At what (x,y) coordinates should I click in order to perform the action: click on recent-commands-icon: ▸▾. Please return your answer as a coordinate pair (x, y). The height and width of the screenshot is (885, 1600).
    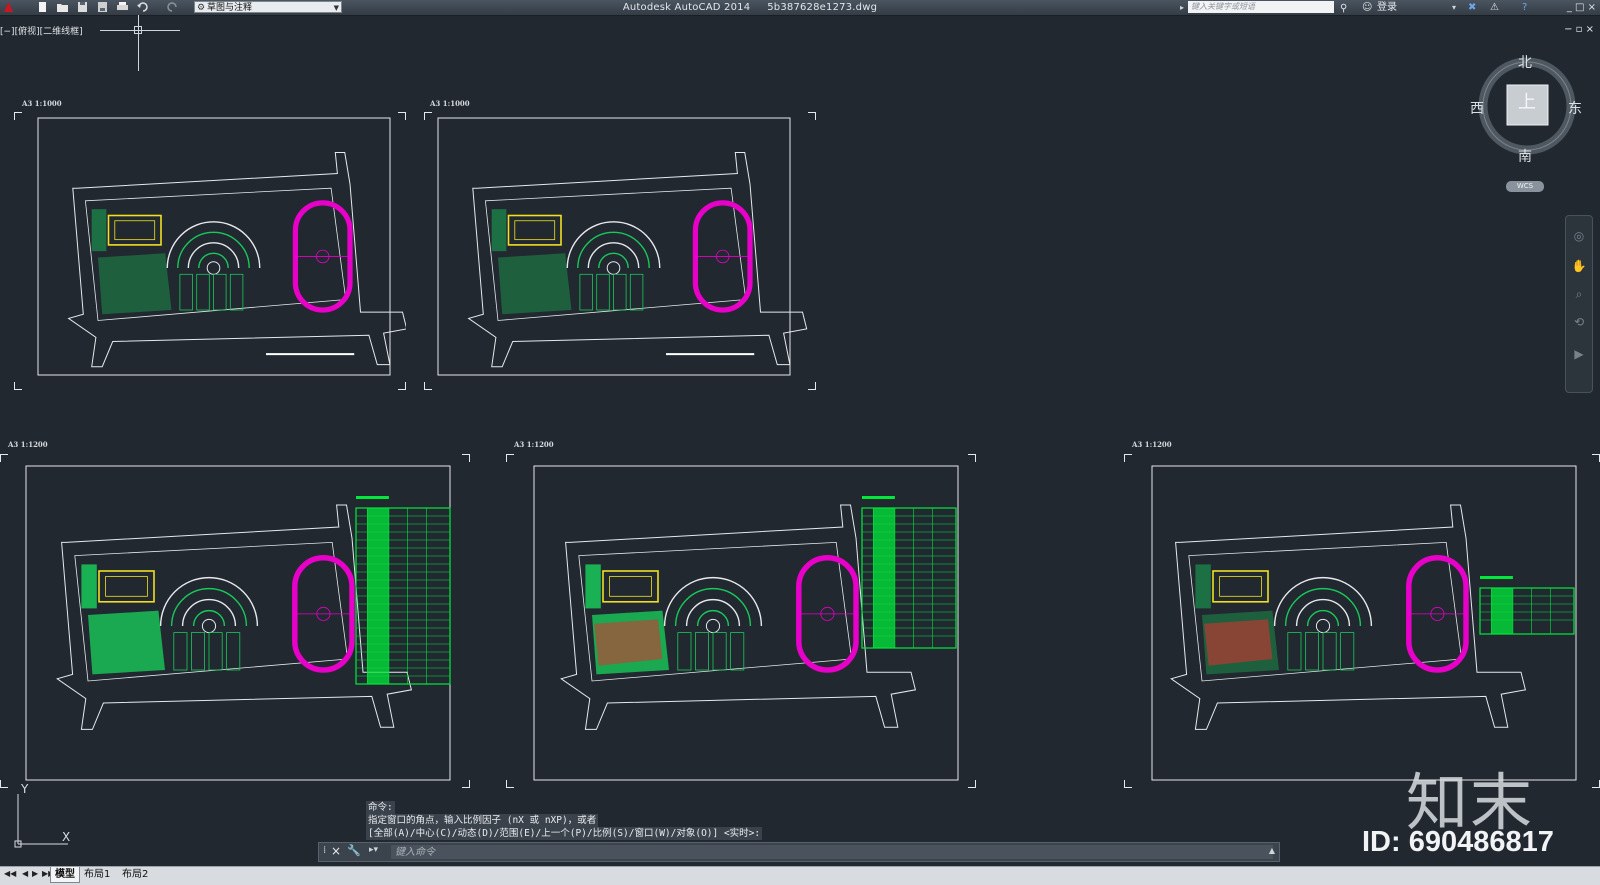
    Looking at the image, I should click on (373, 850).